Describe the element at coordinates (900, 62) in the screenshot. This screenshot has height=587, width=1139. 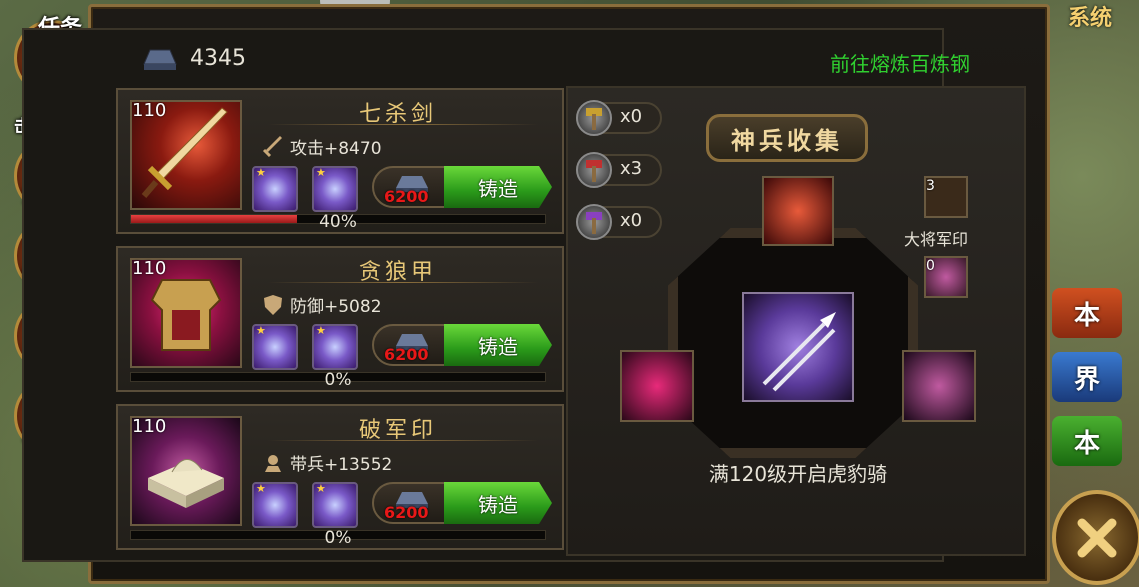
I see `goto-smelt-link: 前往熔炼百炼钢` at that location.